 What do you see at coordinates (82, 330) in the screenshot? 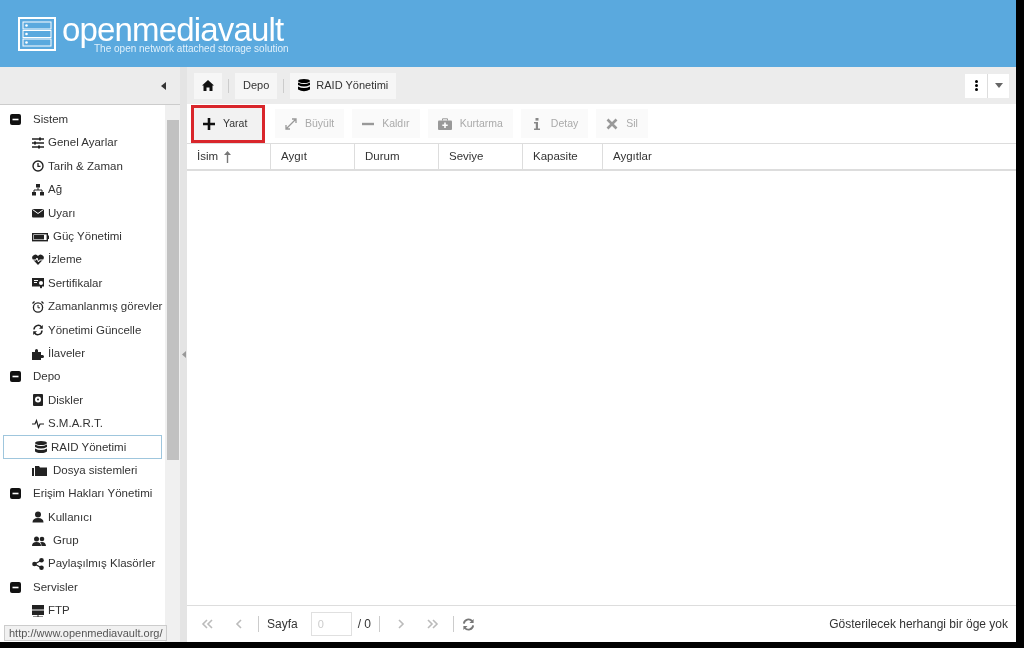
I see `tree-item: Yönetimi Güncelle` at bounding box center [82, 330].